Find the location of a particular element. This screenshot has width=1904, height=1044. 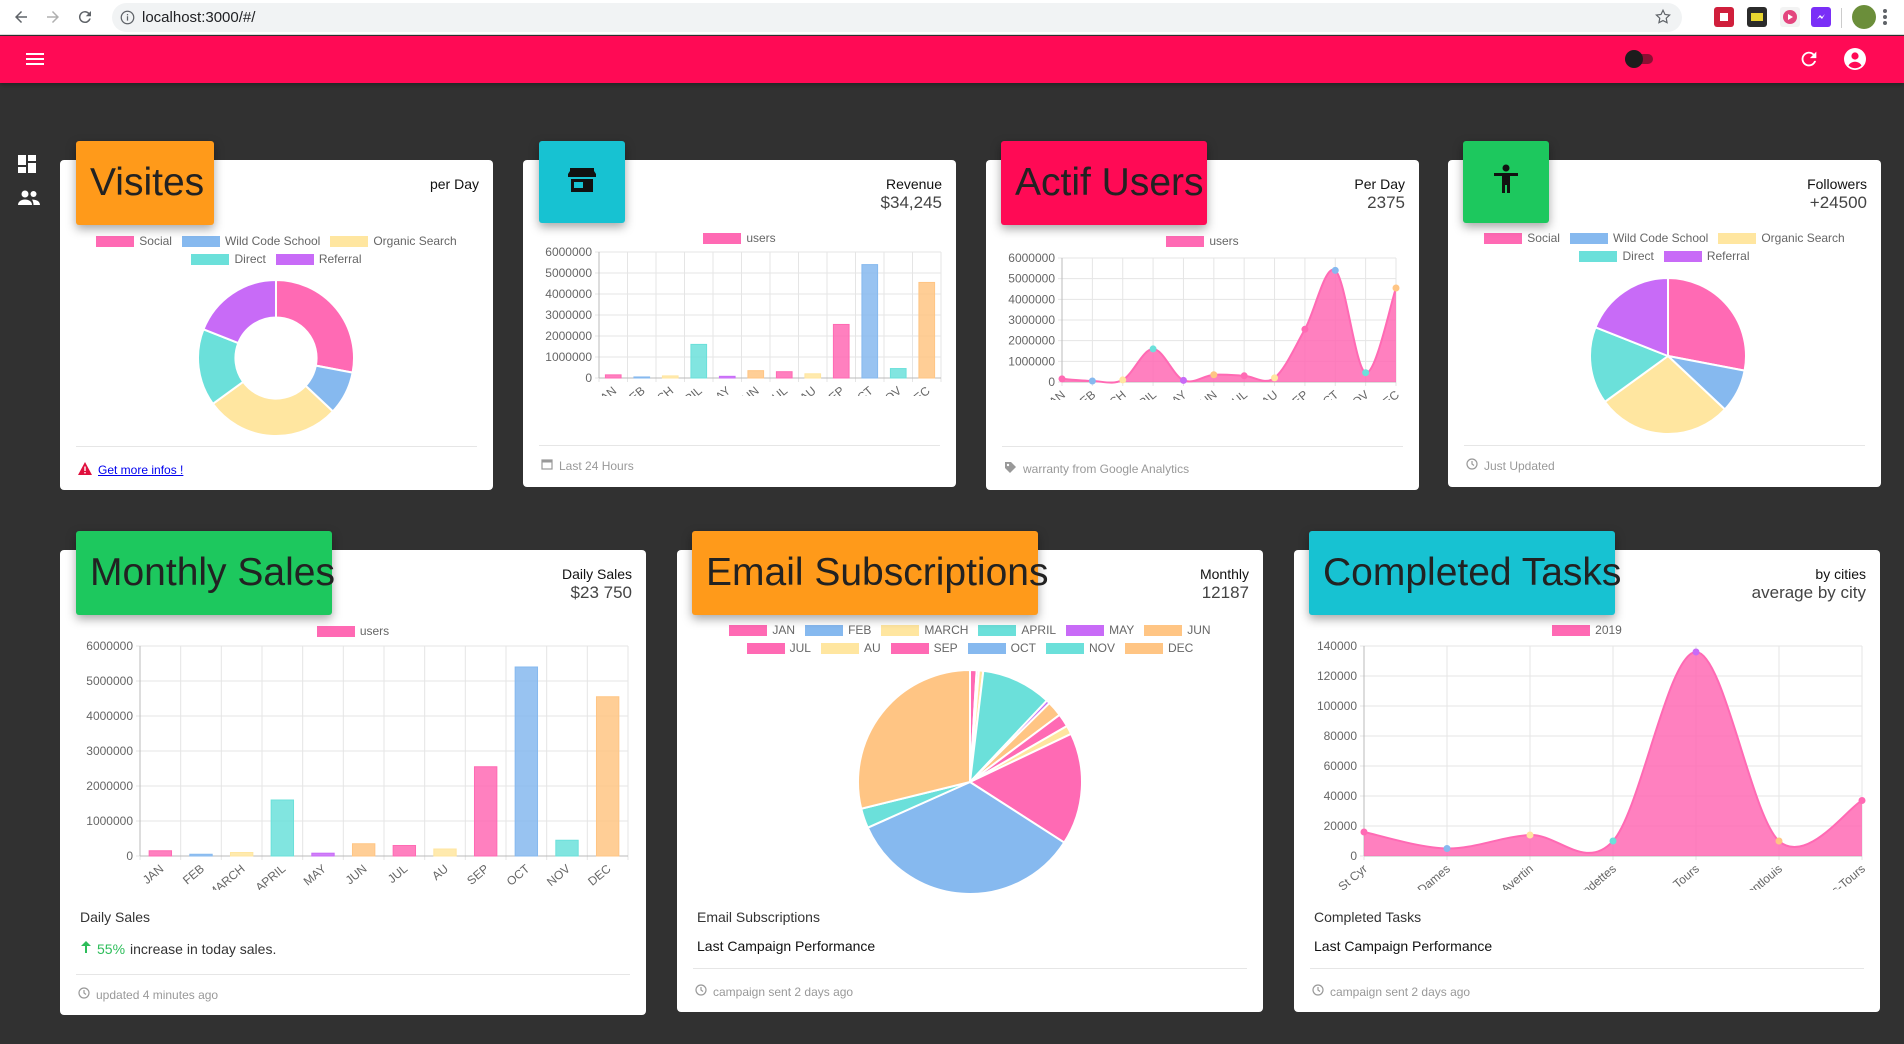

legend-item: DEC is located at coordinates (1159, 648).